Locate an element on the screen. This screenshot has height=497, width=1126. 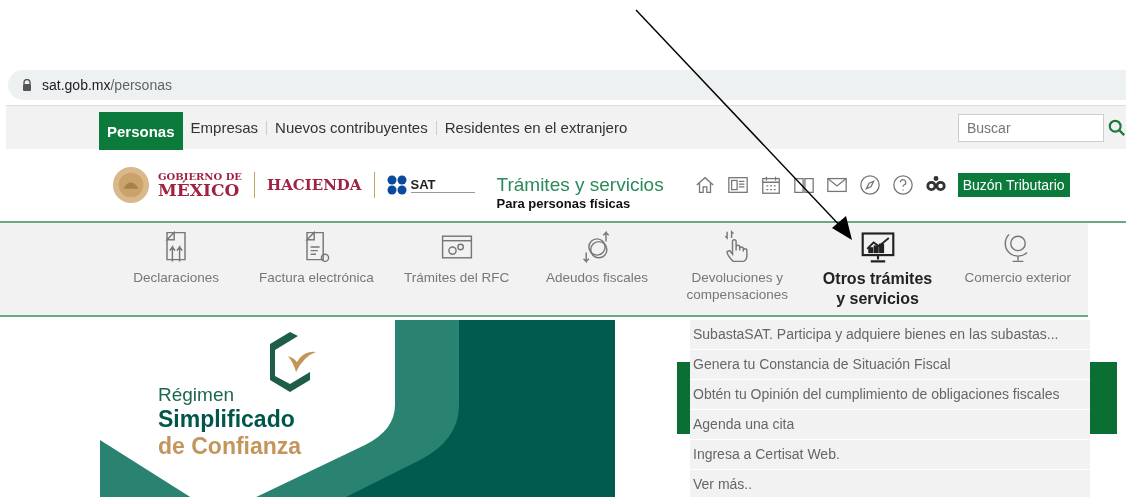
menu-item: Agenda una cita is located at coordinates (890, 425).